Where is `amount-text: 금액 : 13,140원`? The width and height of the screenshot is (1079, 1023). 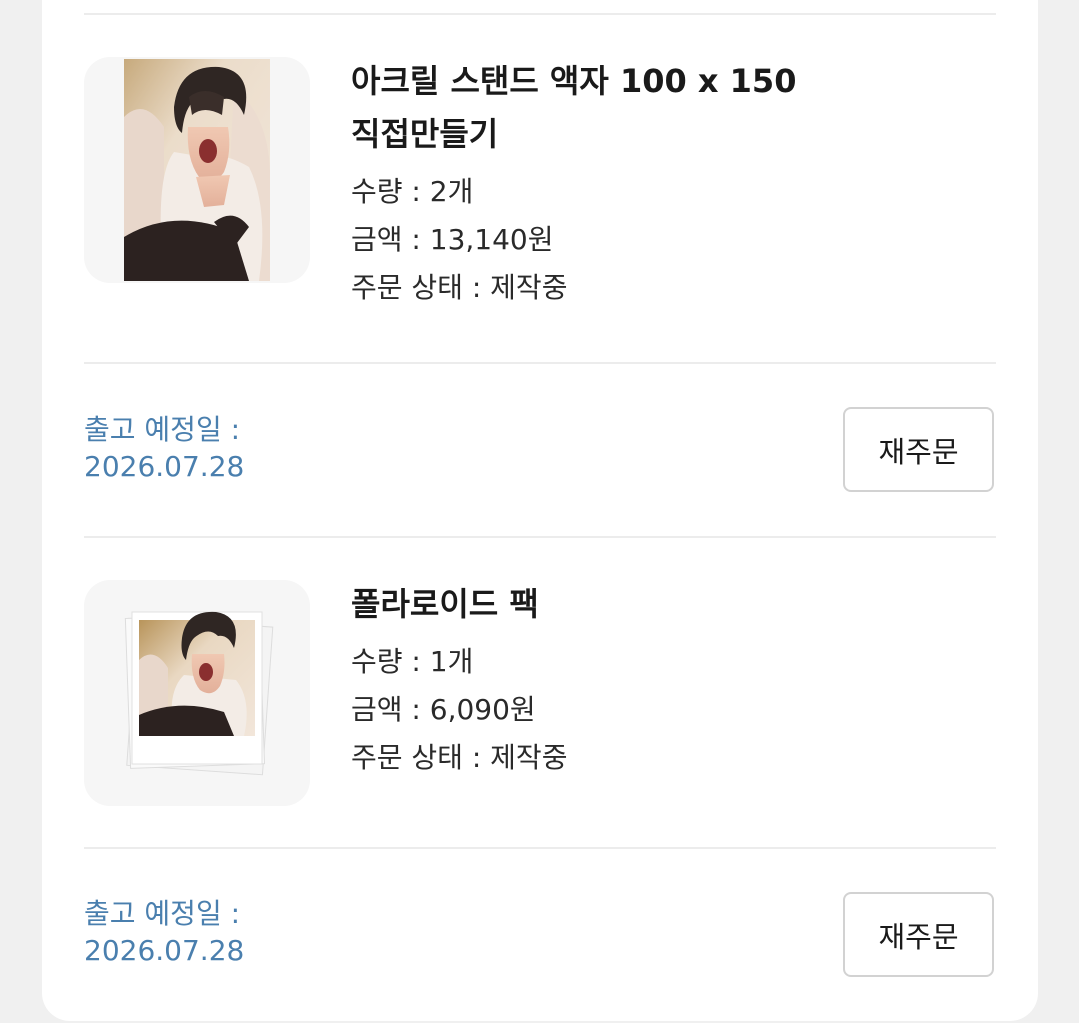 amount-text: 금액 : 13,140원 is located at coordinates (452, 239).